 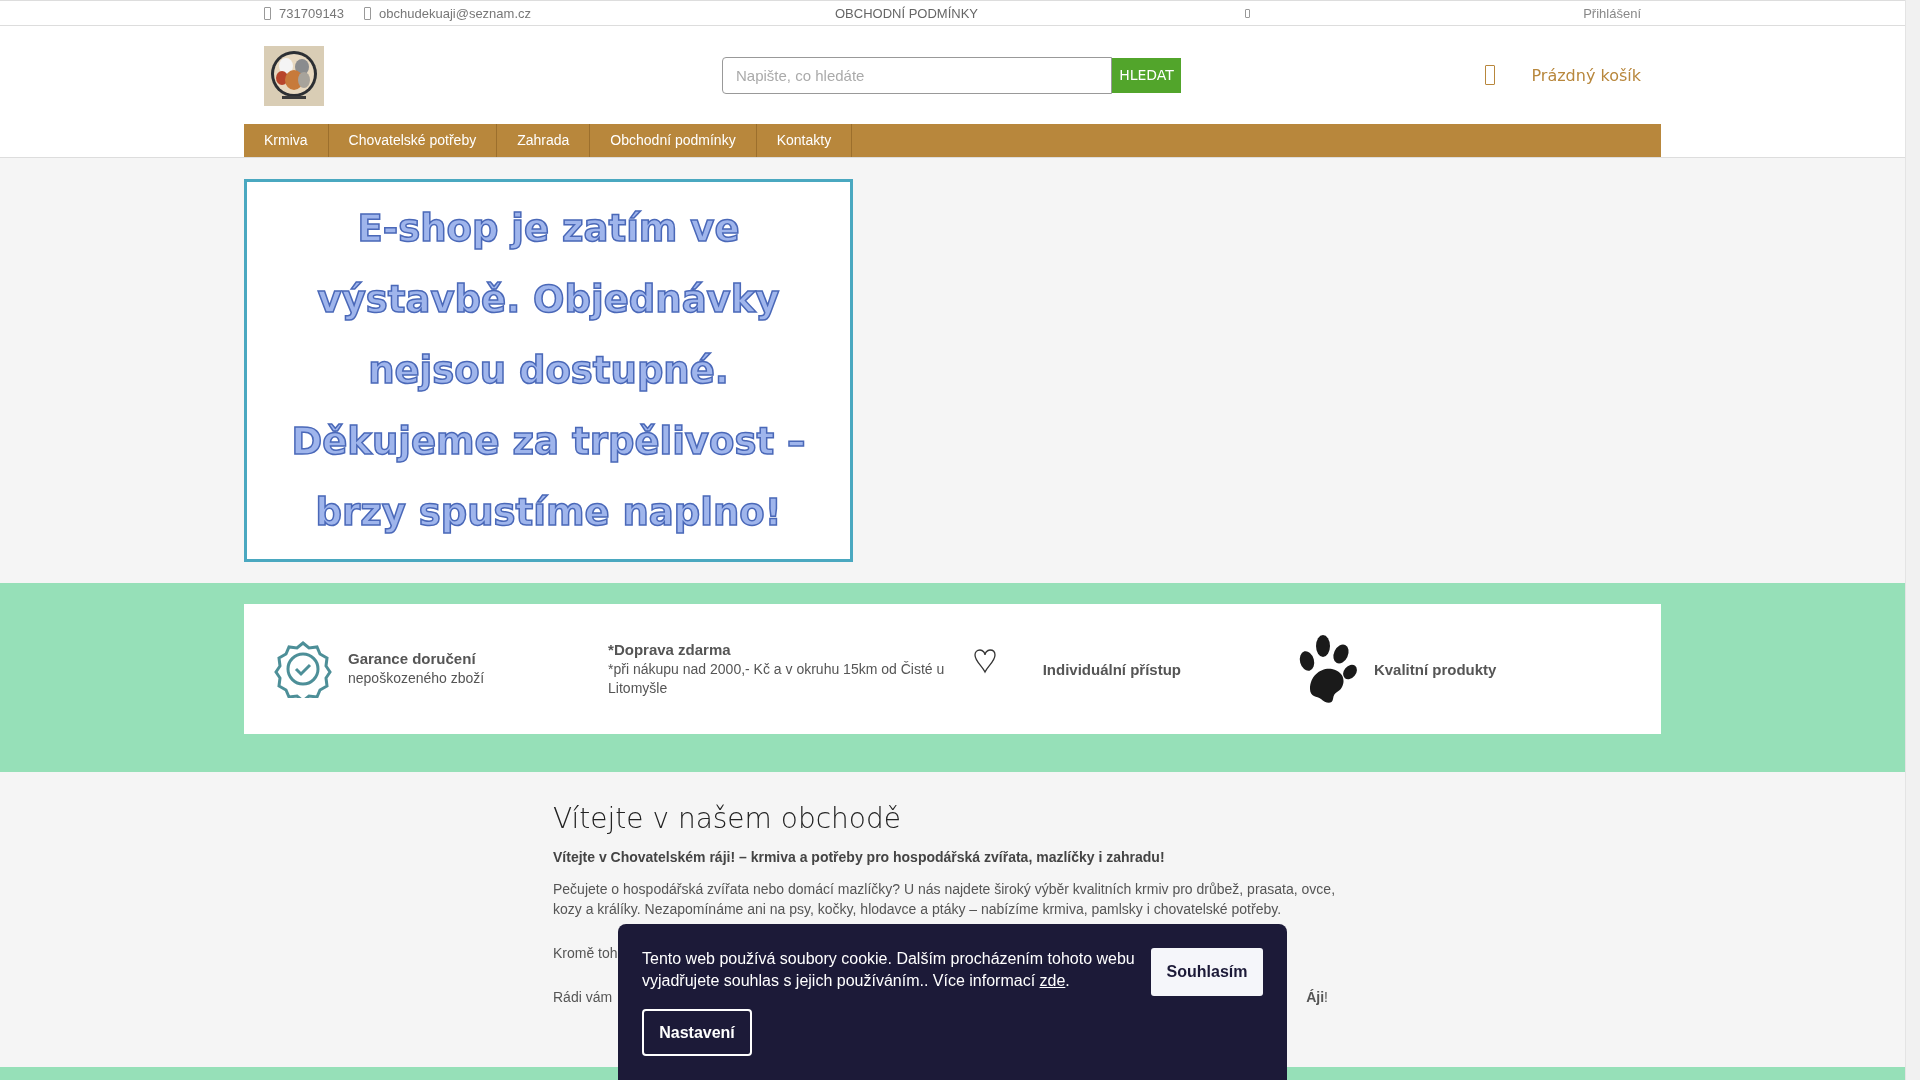 What do you see at coordinates (312, 13) in the screenshot?
I see `phone-link: 731709143` at bounding box center [312, 13].